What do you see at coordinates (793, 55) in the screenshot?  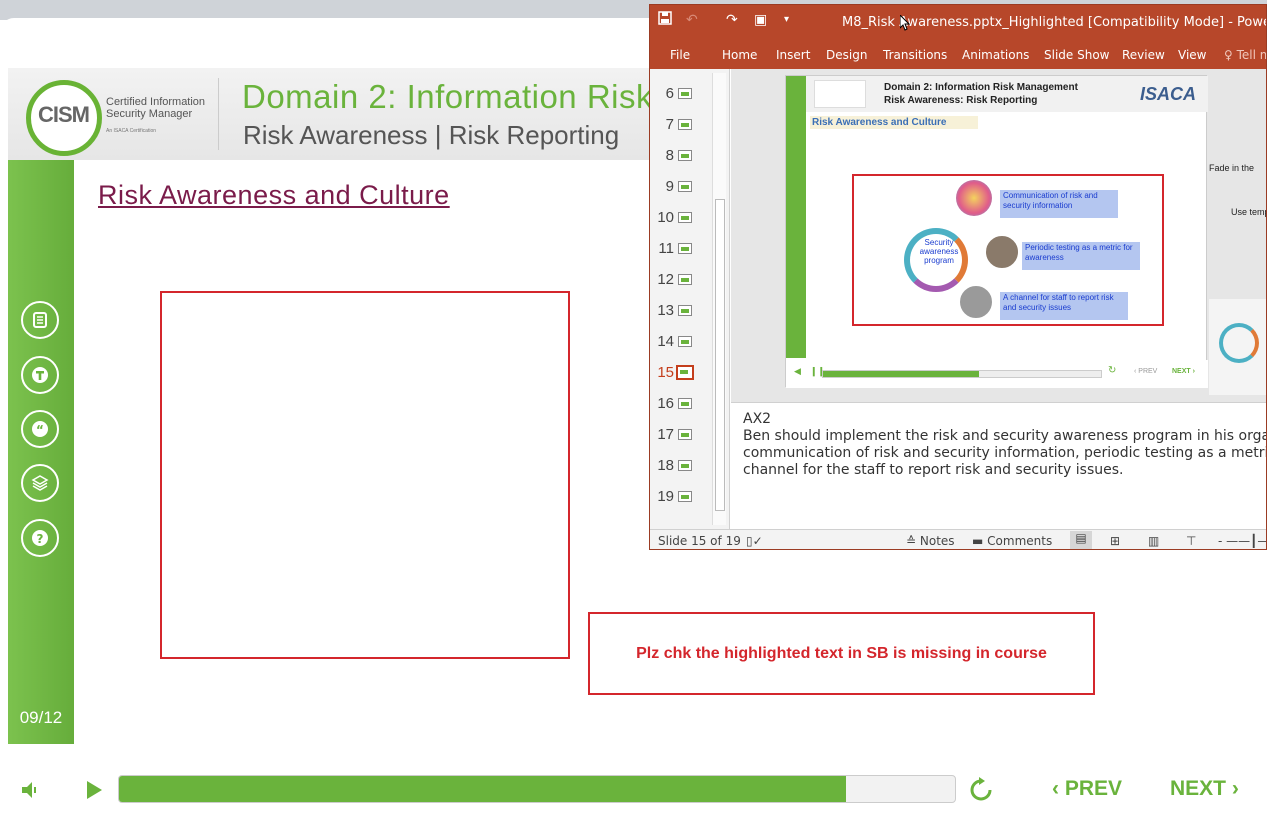 I see `tab-insert: Insert` at bounding box center [793, 55].